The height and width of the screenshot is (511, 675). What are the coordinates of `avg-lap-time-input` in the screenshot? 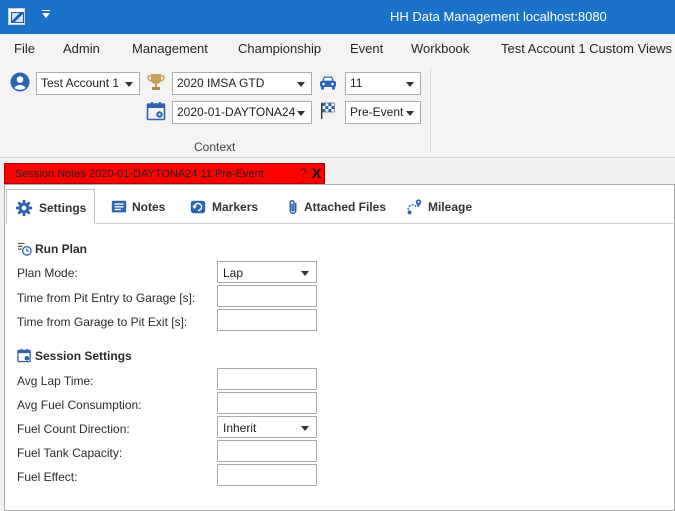 It's located at (267, 379).